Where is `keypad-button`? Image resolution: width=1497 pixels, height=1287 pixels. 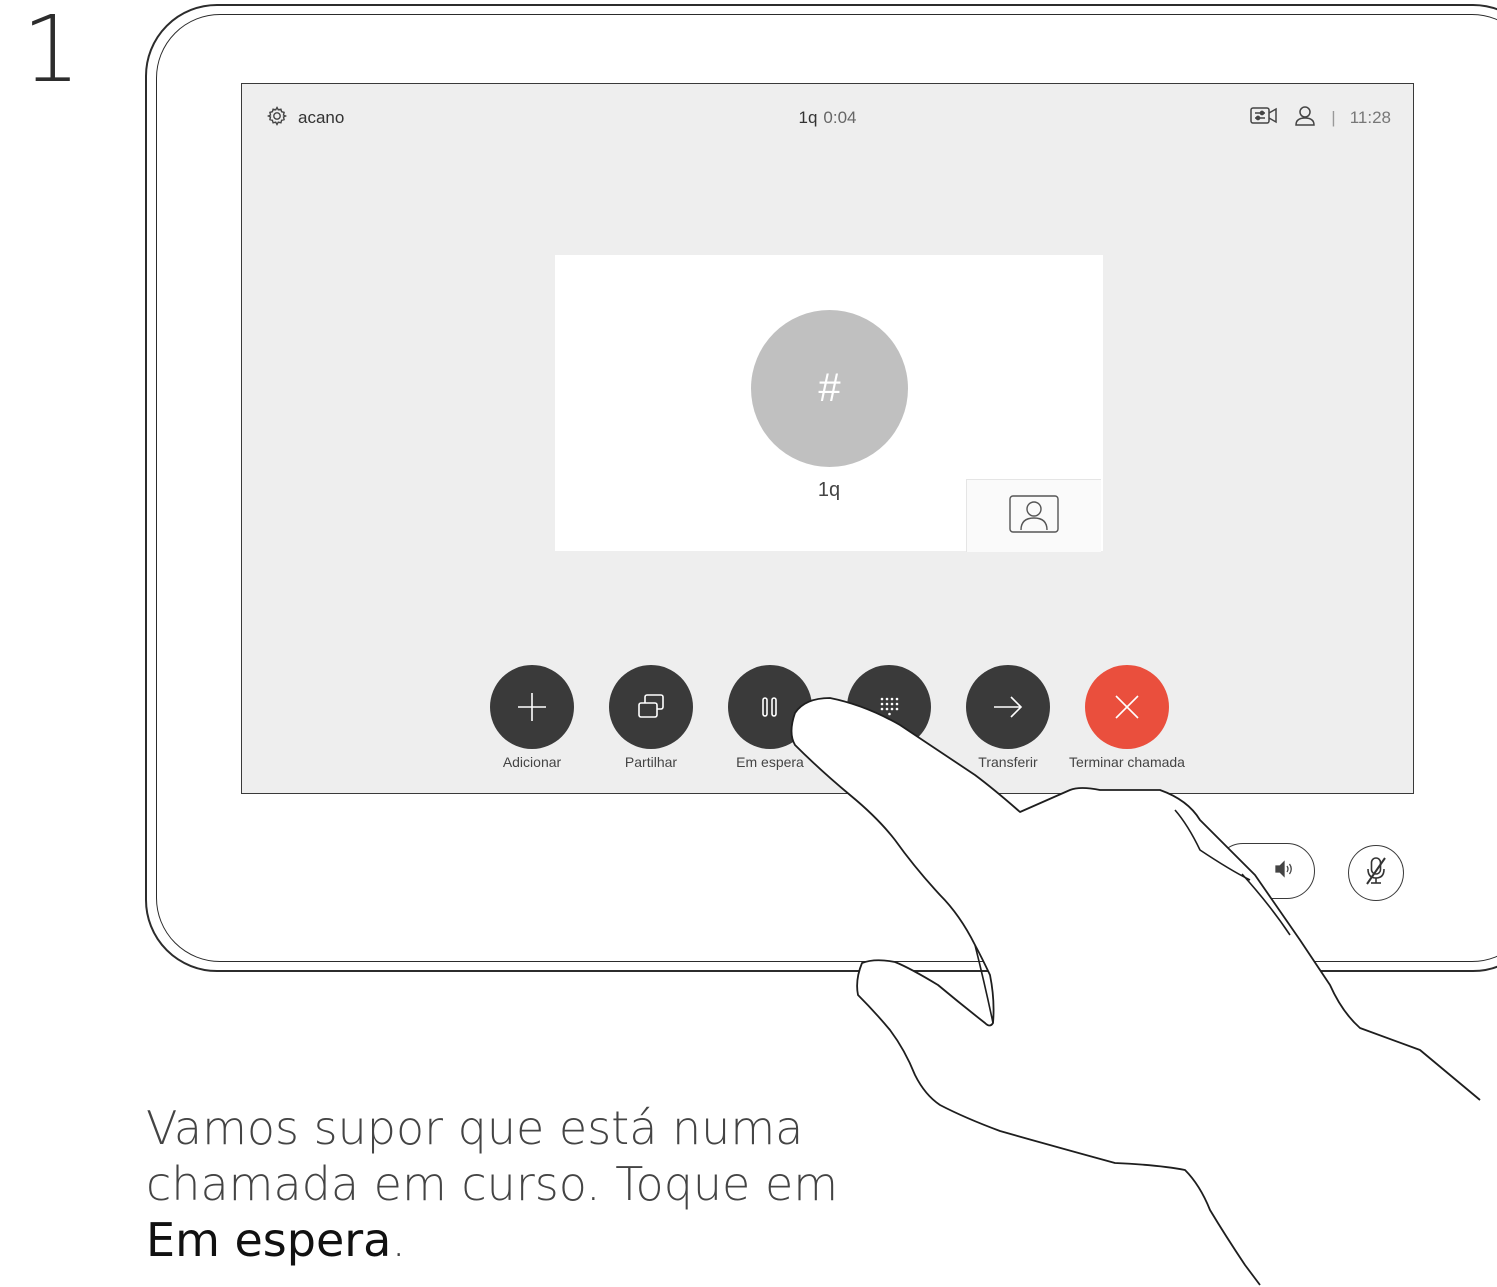
keypad-button is located at coordinates (889, 707).